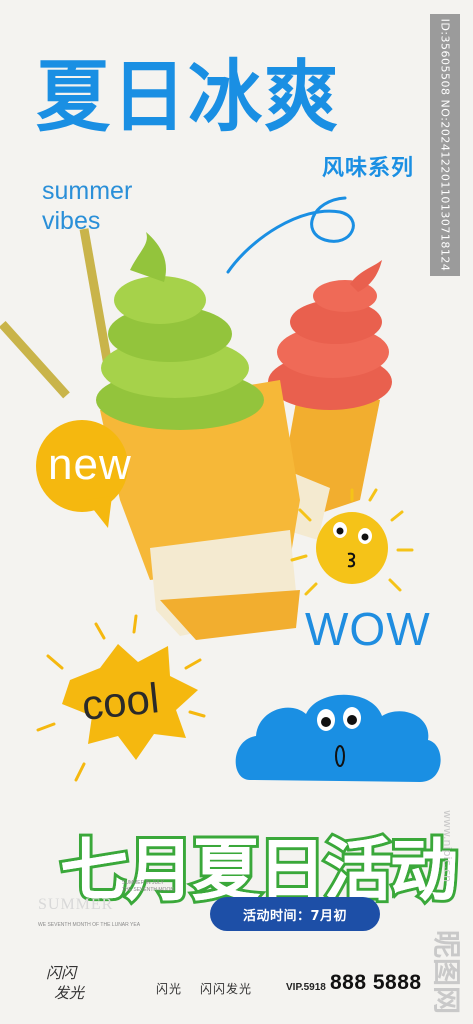  Describe the element at coordinates (35, 359) in the screenshot. I see `straw-icon` at that location.